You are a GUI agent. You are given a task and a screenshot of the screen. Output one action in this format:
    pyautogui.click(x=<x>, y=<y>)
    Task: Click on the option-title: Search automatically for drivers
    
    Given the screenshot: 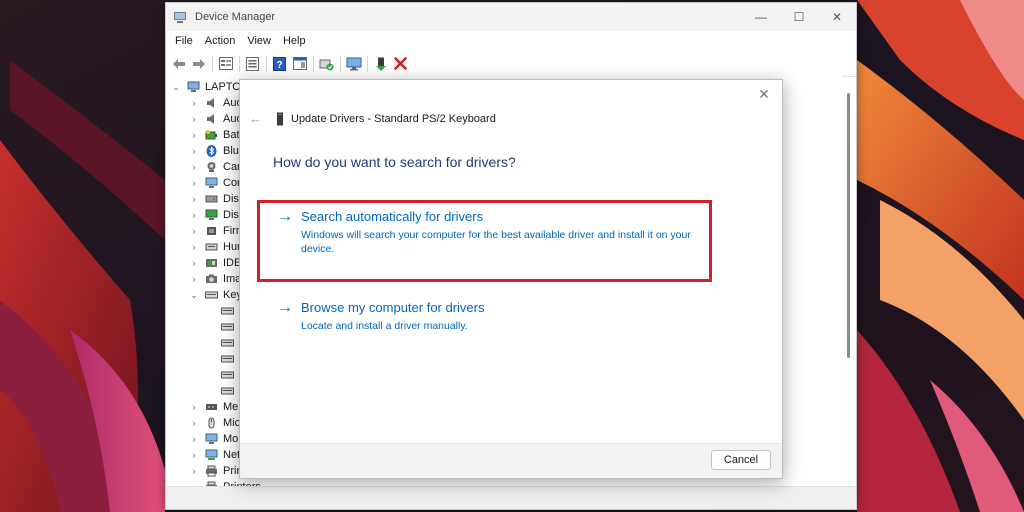 What is the action you would take?
    pyautogui.click(x=392, y=216)
    